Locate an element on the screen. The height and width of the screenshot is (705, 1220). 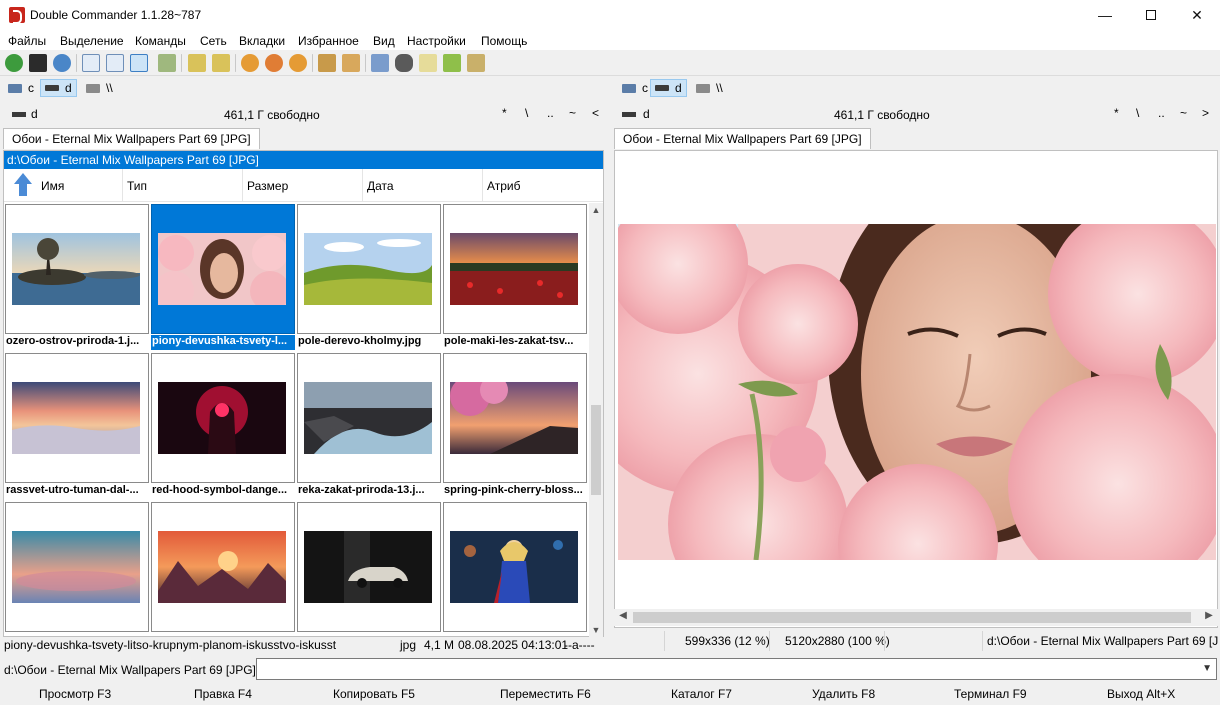
left-vertical-scrollbar: ▲ ▼ is located at coordinates (596, 420).